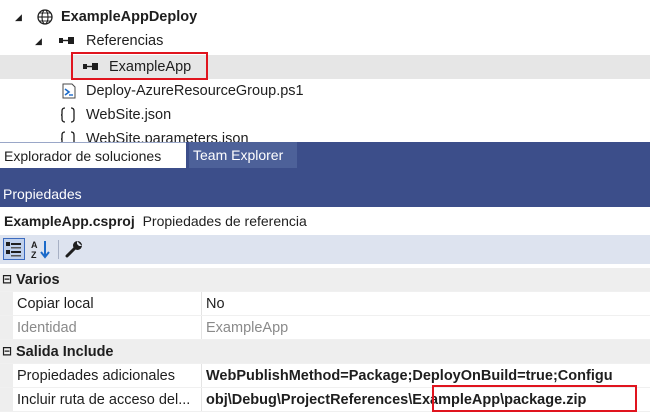 The image size is (650, 416). I want to click on alphabetical-icon: A Z, so click(40, 250).